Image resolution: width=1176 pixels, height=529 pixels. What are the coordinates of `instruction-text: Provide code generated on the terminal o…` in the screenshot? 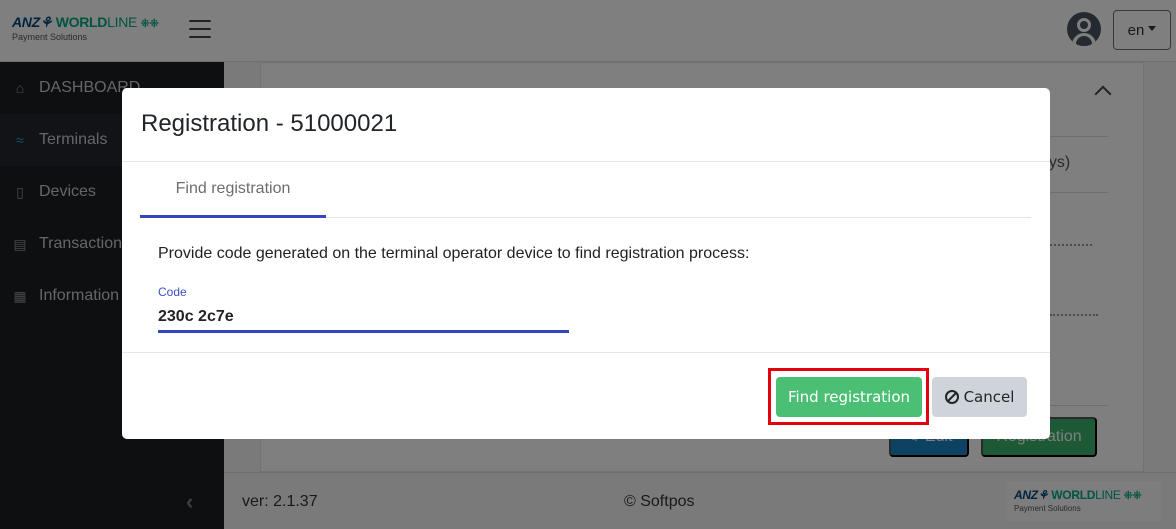 It's located at (454, 253).